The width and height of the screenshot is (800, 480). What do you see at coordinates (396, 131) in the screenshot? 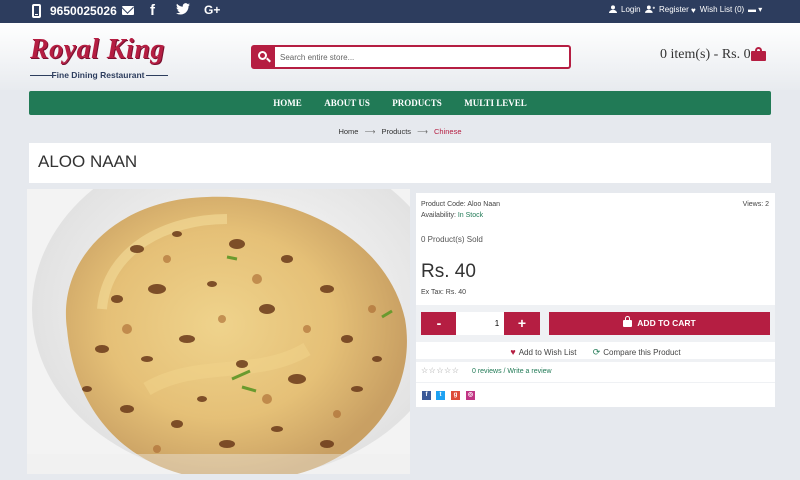
I see `breadcrumb-products: Products` at bounding box center [396, 131].